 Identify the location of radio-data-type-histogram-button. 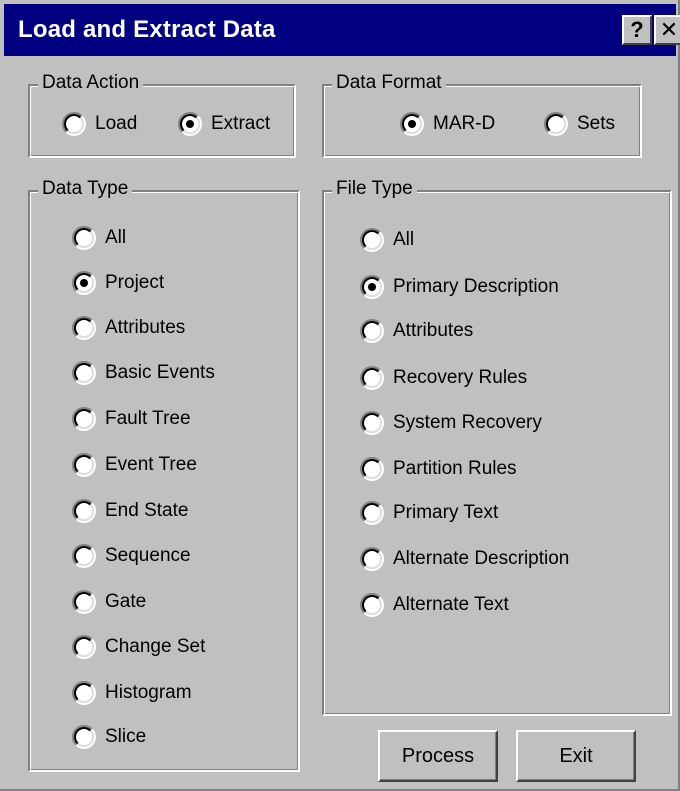
(84, 693).